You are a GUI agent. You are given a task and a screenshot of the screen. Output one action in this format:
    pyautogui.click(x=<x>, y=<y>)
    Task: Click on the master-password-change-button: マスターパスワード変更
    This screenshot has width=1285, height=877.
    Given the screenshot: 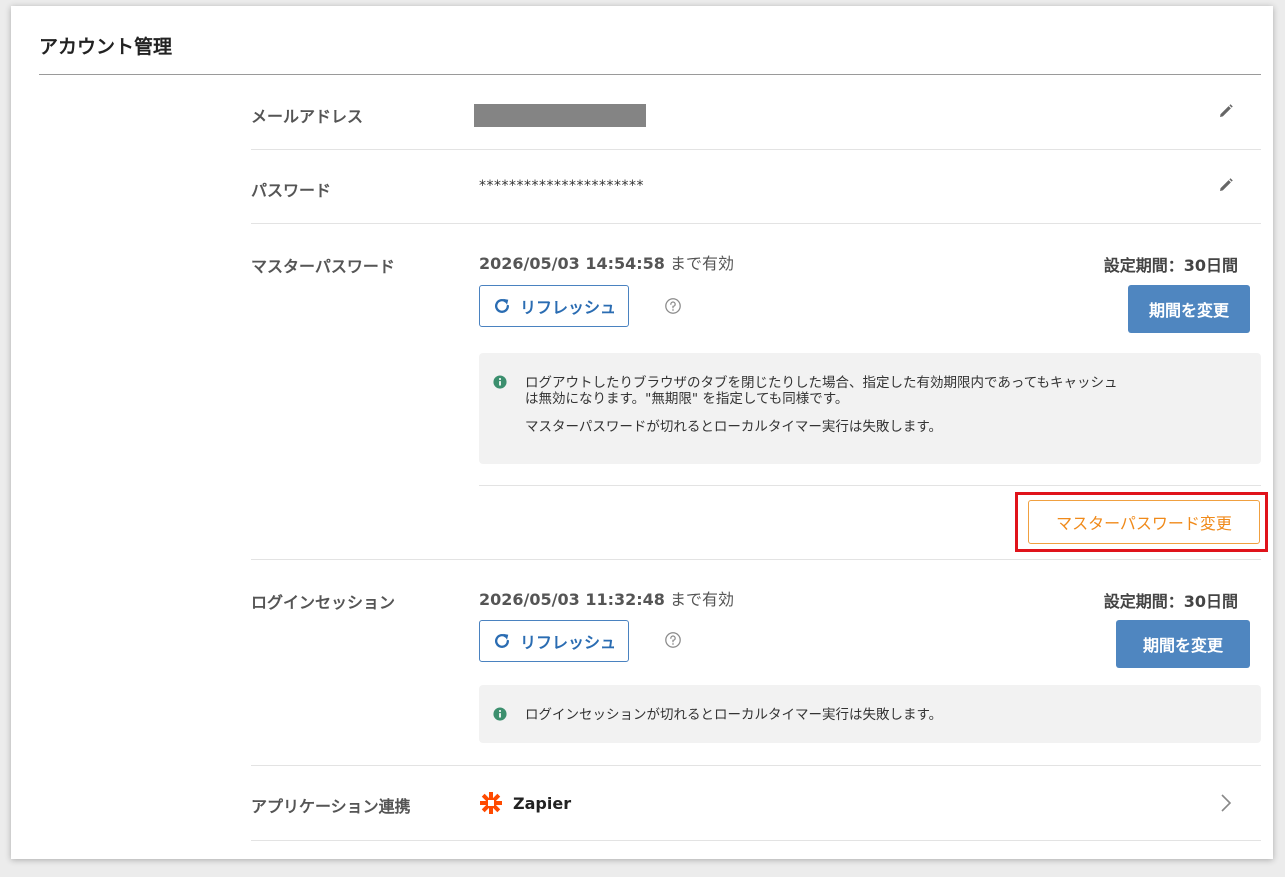 What is the action you would take?
    pyautogui.click(x=1144, y=522)
    